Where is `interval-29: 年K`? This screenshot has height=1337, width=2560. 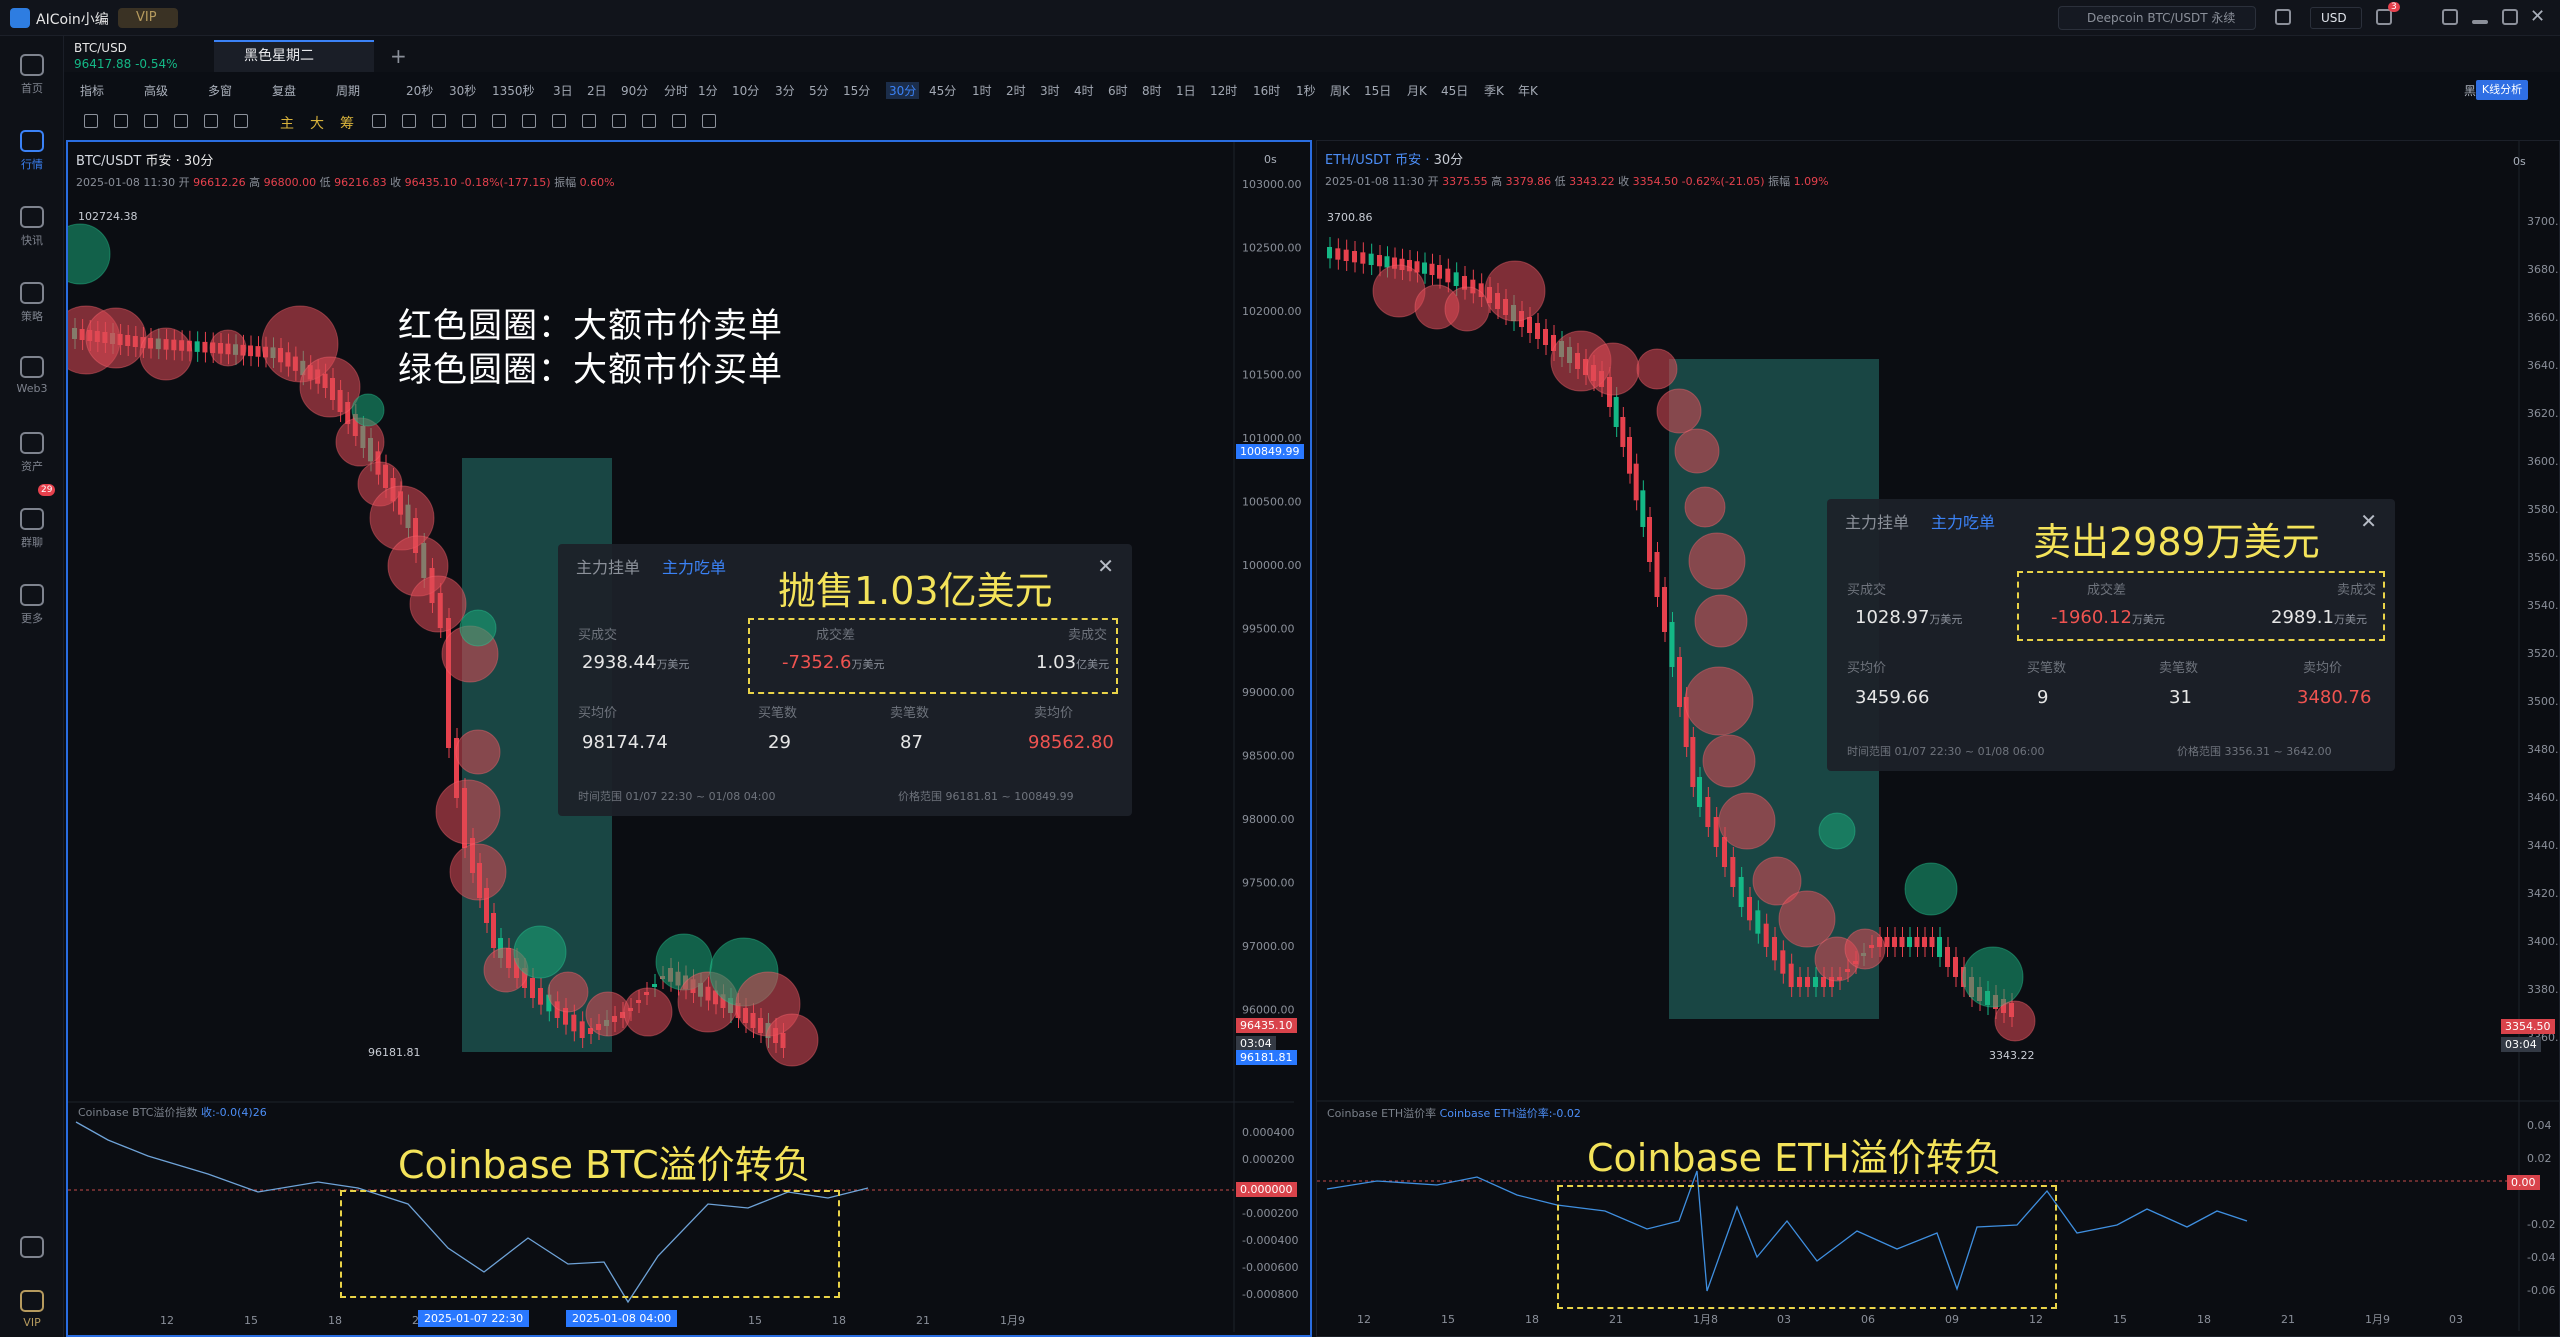 interval-29: 年K is located at coordinates (1528, 90).